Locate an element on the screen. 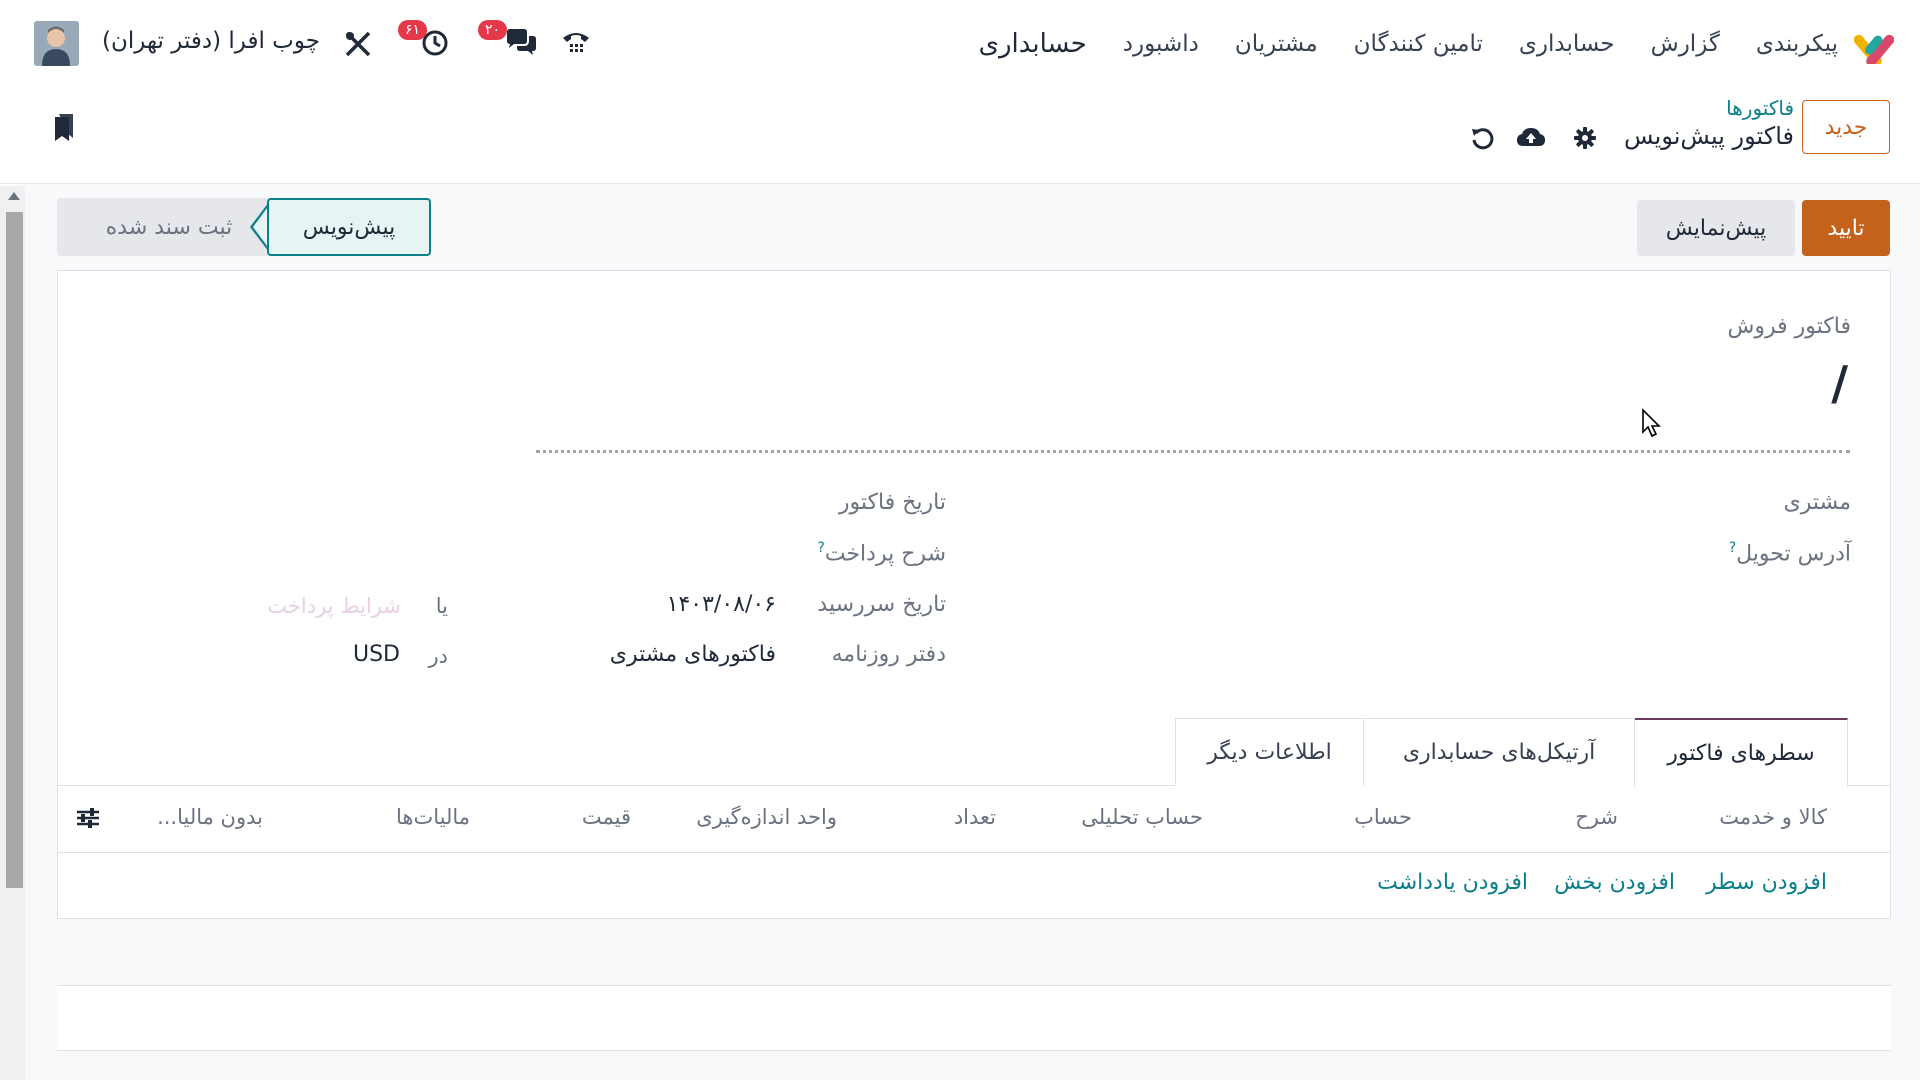  or-label: یا is located at coordinates (441, 606).